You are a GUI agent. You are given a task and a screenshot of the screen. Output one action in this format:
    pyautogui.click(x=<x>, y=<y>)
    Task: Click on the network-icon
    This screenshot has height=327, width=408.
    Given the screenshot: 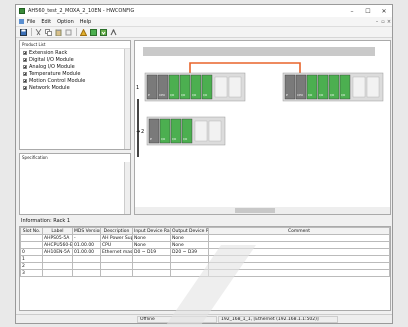 What is the action you would take?
    pyautogui.click(x=113, y=32)
    